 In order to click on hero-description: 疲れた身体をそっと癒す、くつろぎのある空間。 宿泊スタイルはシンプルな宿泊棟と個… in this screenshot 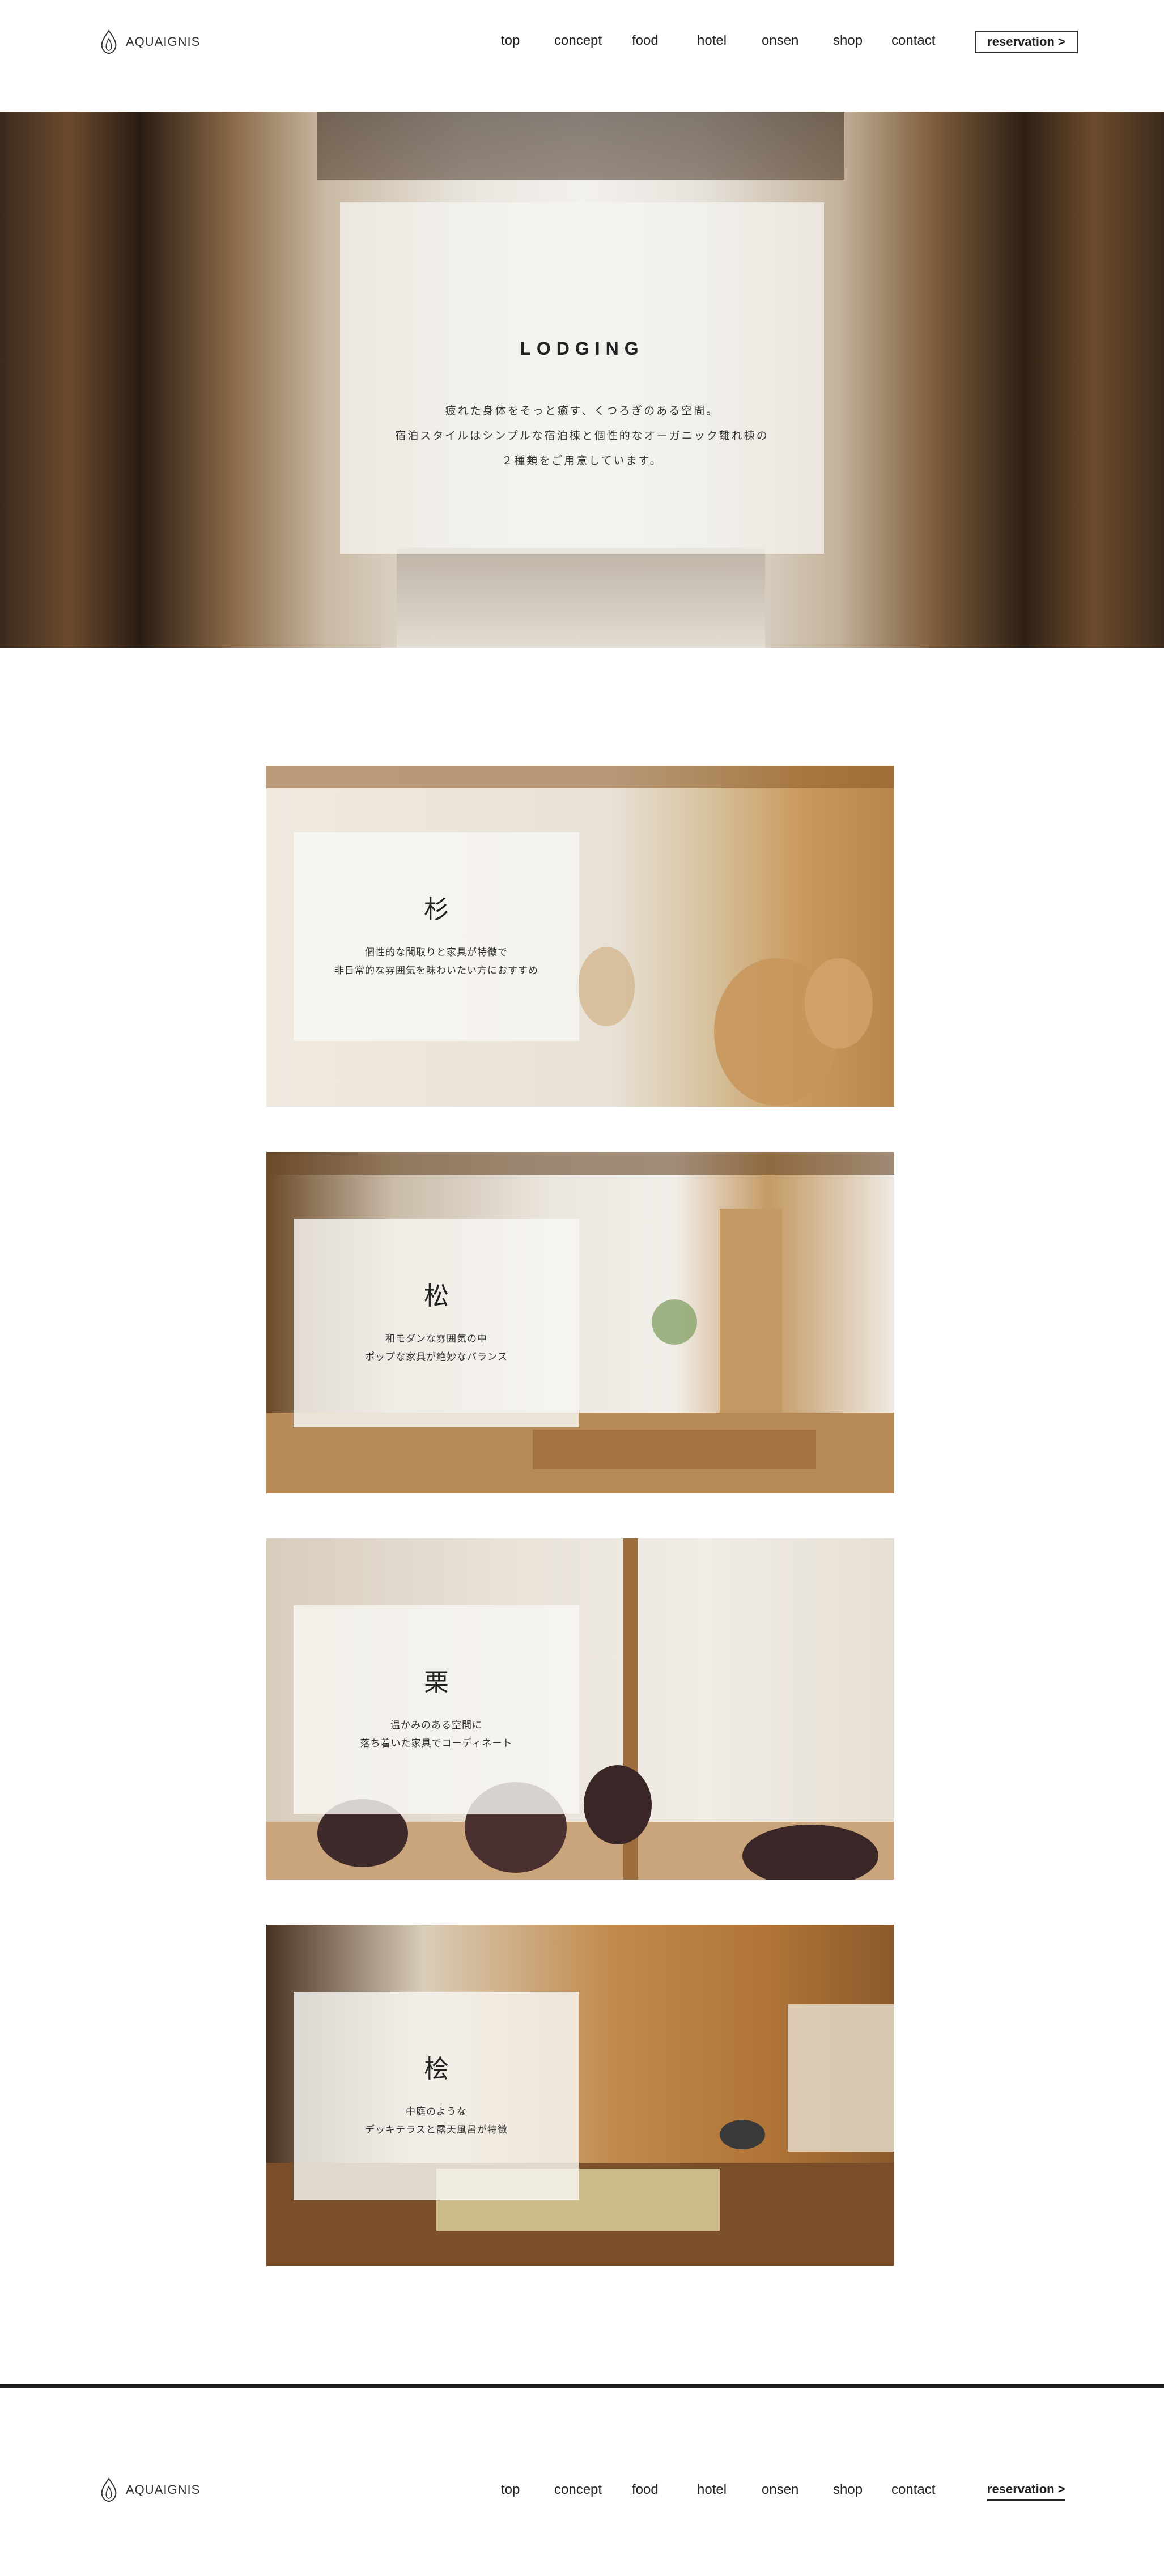, I will do `click(582, 435)`.